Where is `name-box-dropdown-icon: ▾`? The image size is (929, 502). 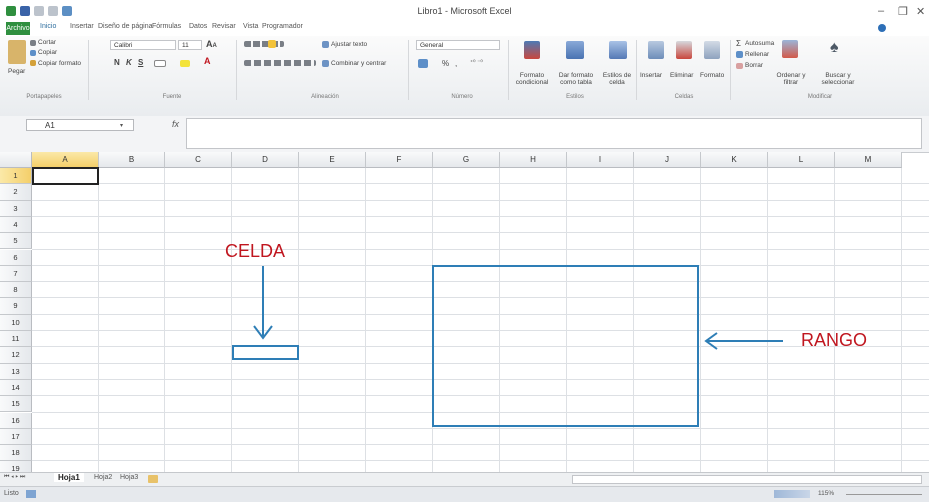
name-box-dropdown-icon: ▾ is located at coordinates (121, 125).